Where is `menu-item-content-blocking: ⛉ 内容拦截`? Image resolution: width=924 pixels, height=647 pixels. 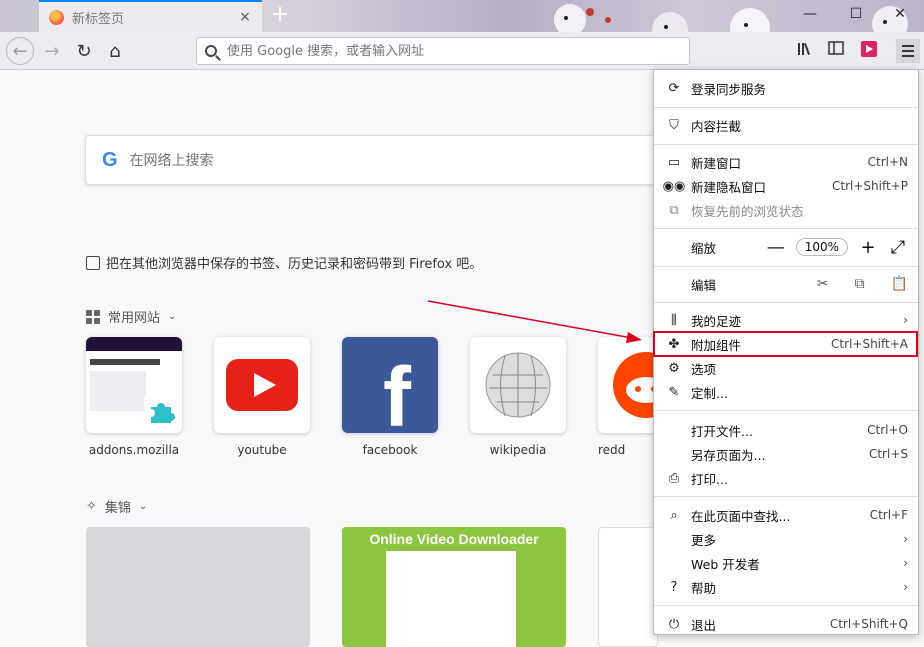
menu-item-content-blocking: ⛉ 内容拦截 is located at coordinates (786, 125).